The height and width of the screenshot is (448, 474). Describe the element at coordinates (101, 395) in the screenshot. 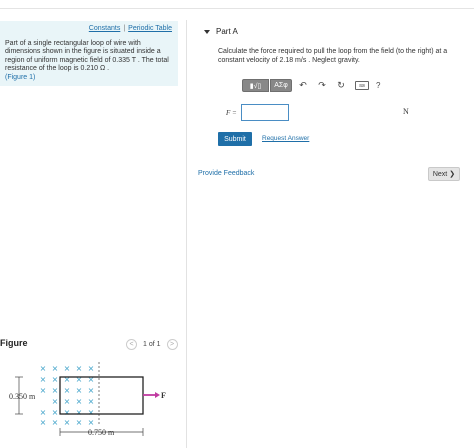

I see `wire-loop` at that location.